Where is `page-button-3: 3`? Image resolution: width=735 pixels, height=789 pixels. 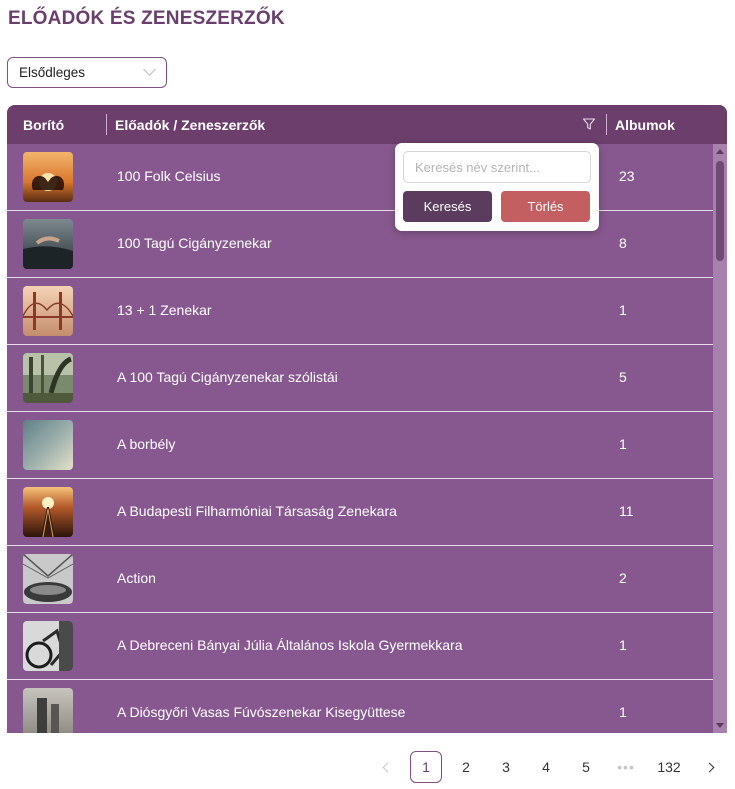
page-button-3: 3 is located at coordinates (506, 767).